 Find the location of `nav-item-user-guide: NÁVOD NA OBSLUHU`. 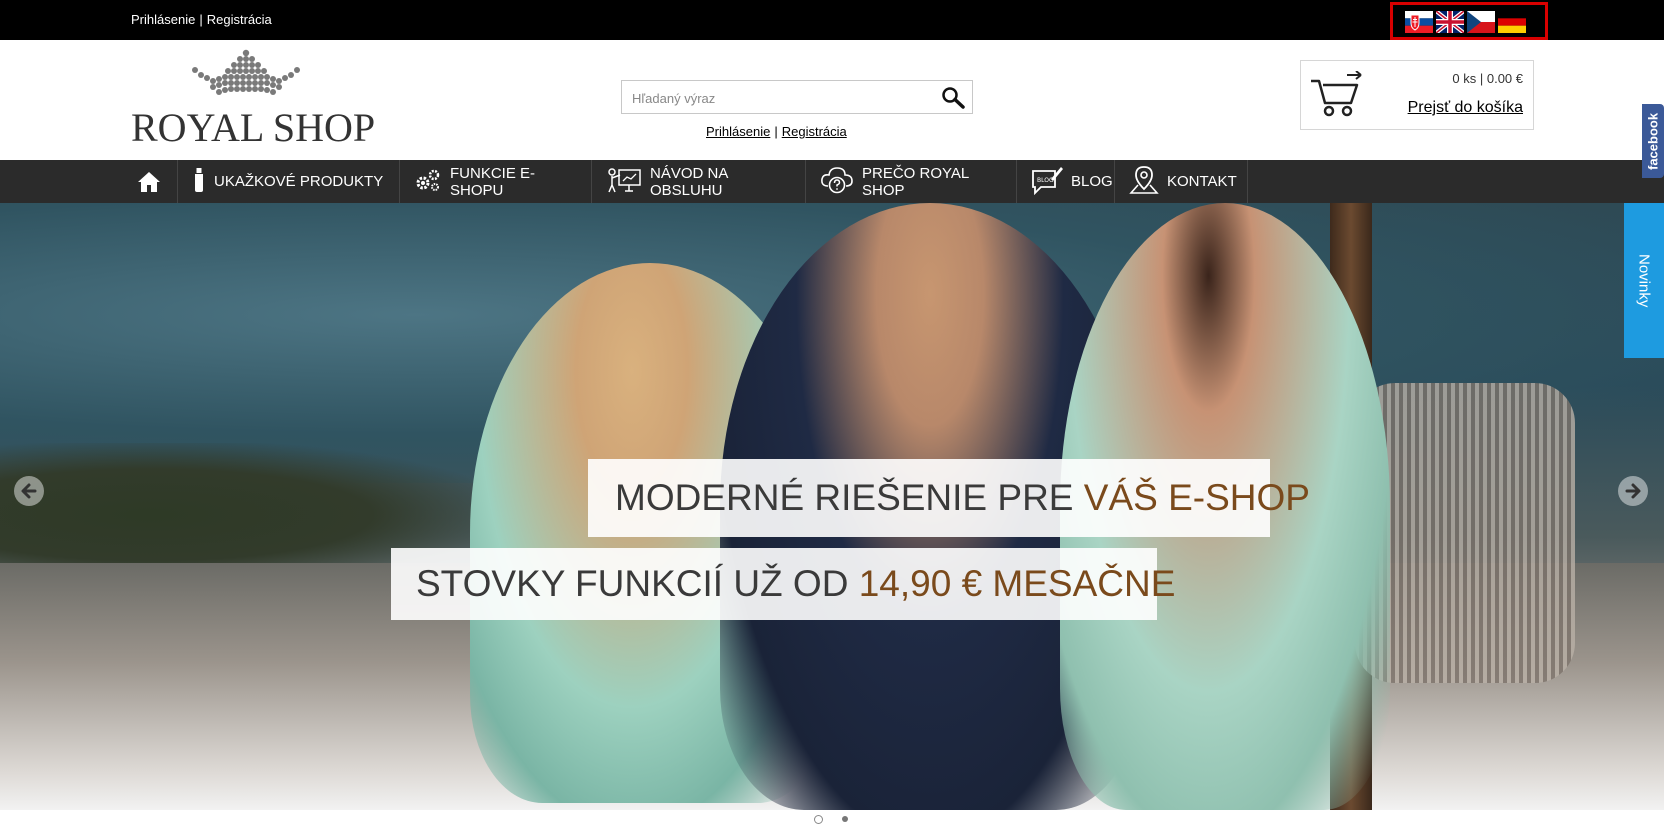

nav-item-user-guide: NÁVOD NA OBSLUHU is located at coordinates (699, 181).